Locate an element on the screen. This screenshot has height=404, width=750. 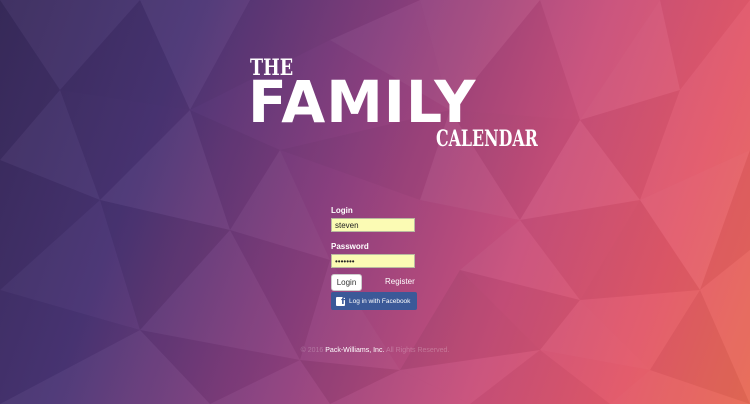
app-logo: THE FAMILY CALENDAR is located at coordinates (393, 105).